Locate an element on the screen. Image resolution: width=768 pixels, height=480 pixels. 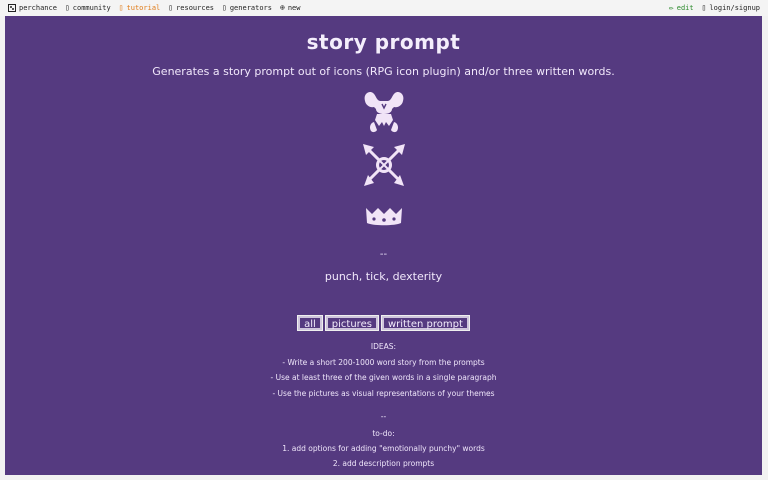
flexing-muscles-icon is located at coordinates (384, 111).